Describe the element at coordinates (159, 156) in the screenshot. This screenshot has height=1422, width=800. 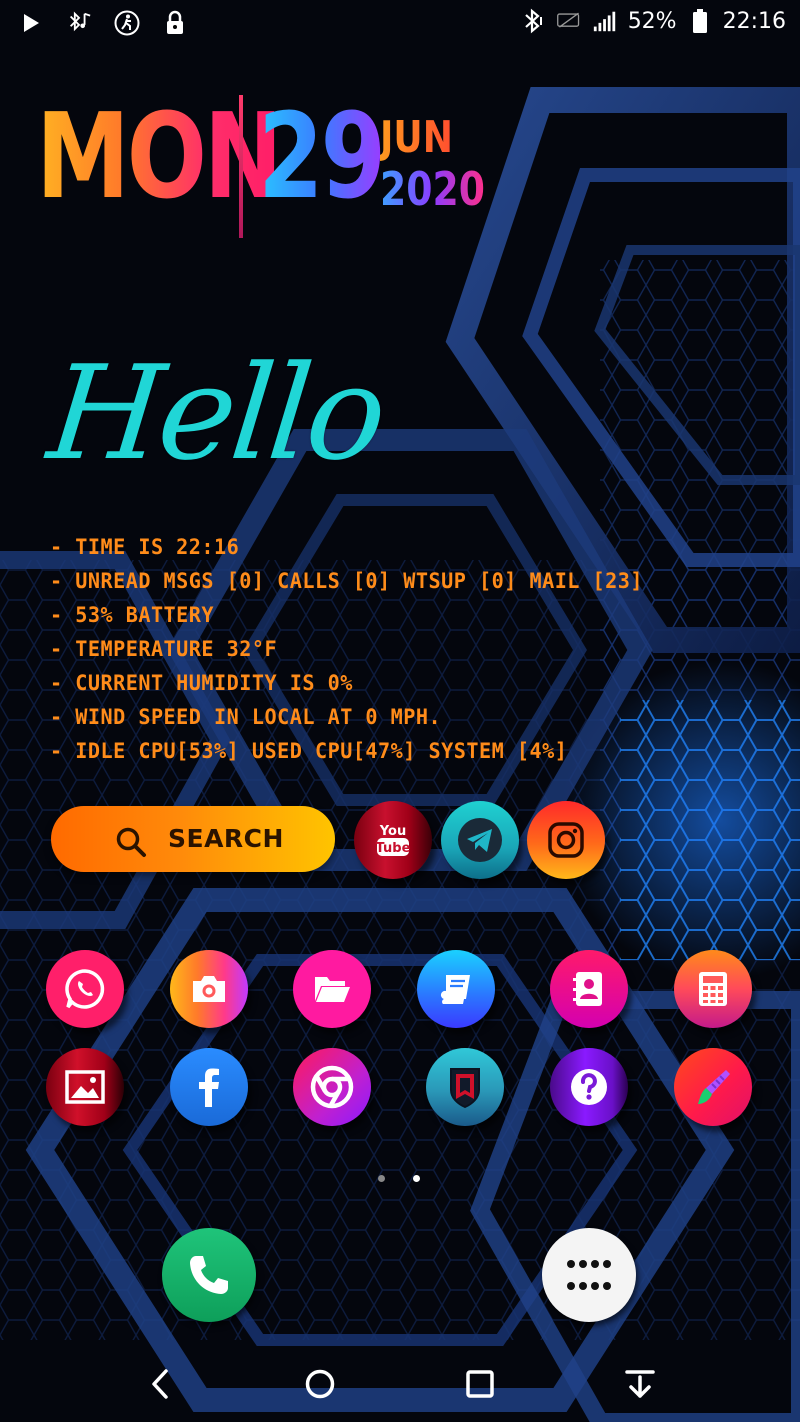
I see `day-of-week: MON` at that location.